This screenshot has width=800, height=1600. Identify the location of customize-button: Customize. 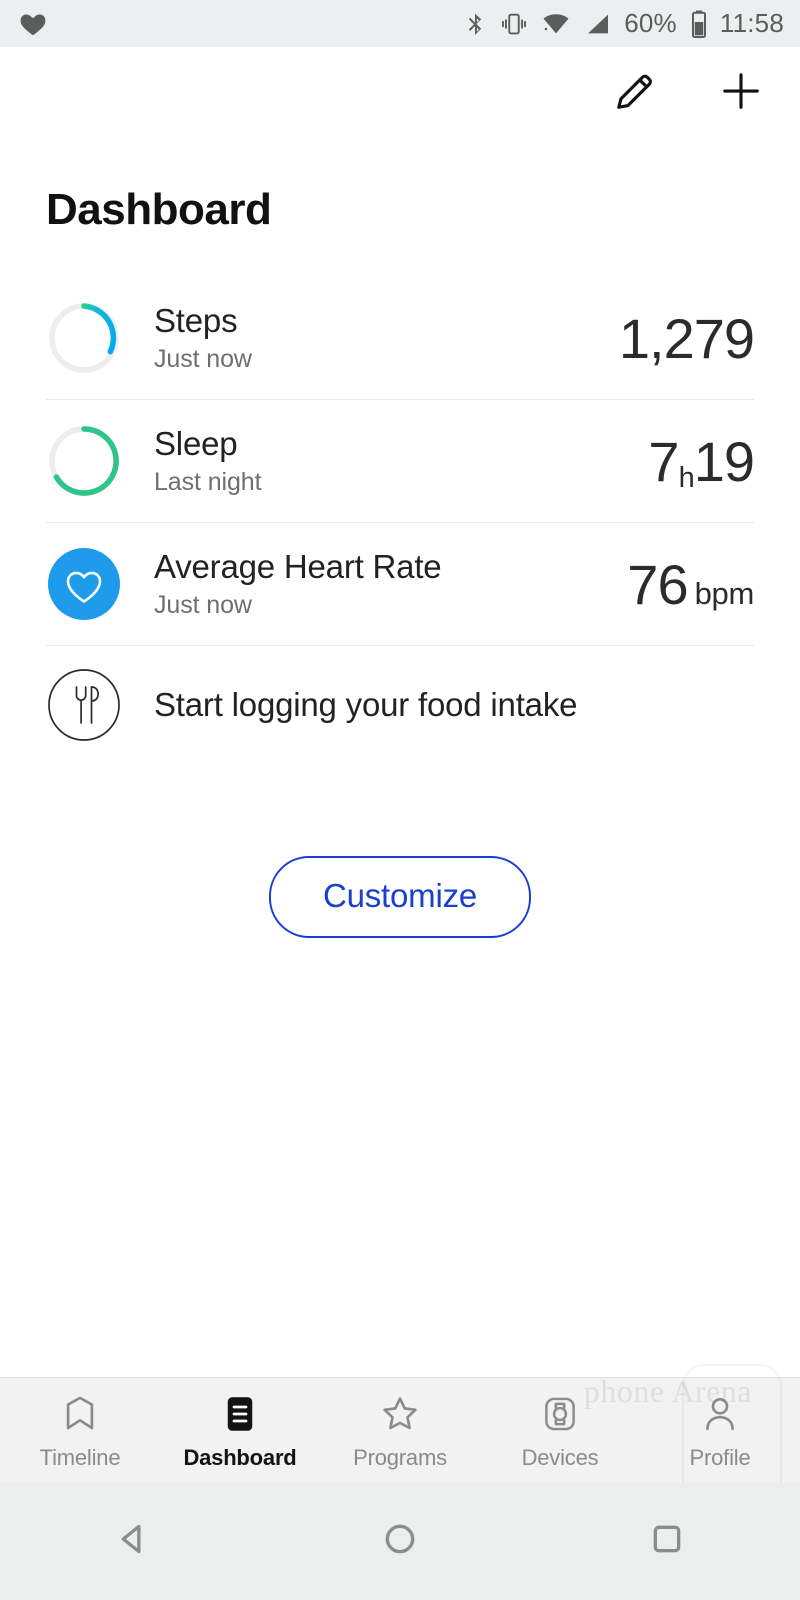
(400, 897).